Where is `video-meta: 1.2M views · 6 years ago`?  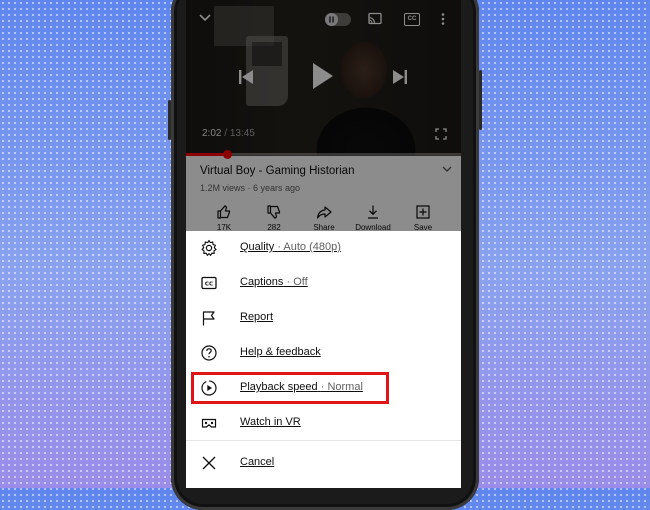
video-meta: 1.2M views · 6 years ago is located at coordinates (250, 188).